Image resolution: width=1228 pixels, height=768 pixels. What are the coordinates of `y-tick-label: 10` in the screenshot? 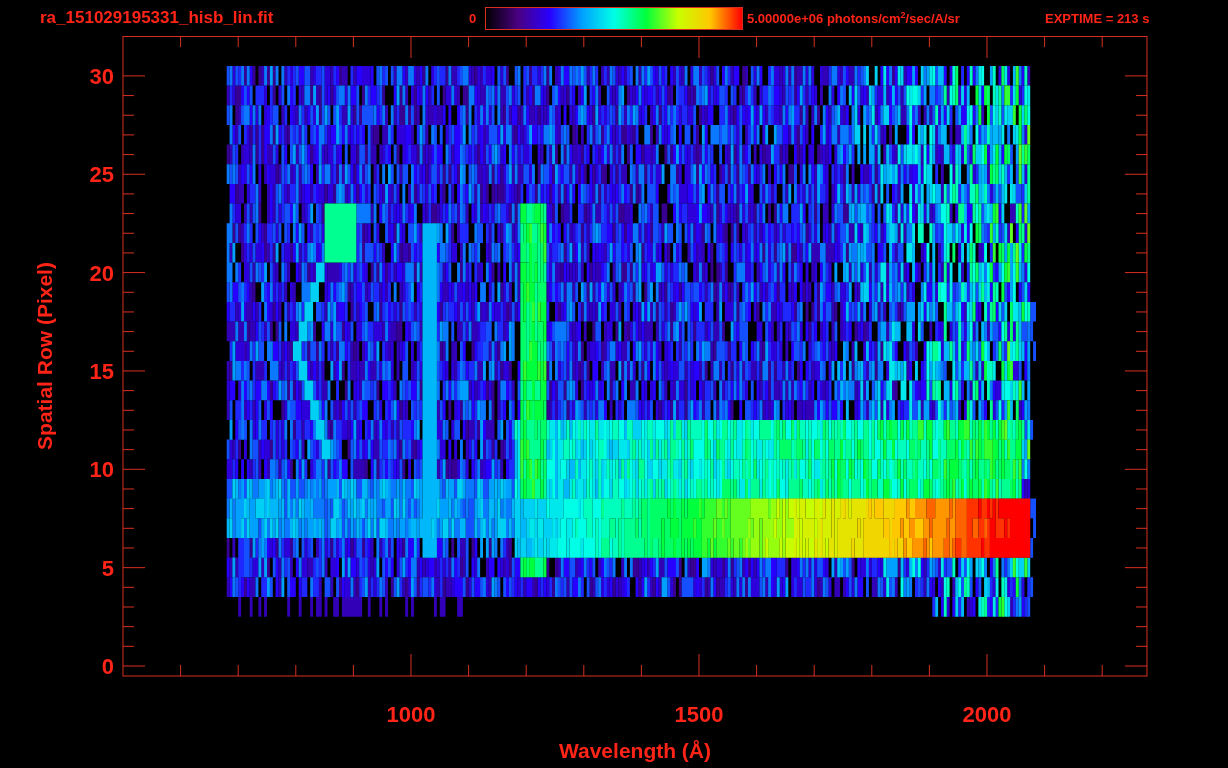 It's located at (101, 470).